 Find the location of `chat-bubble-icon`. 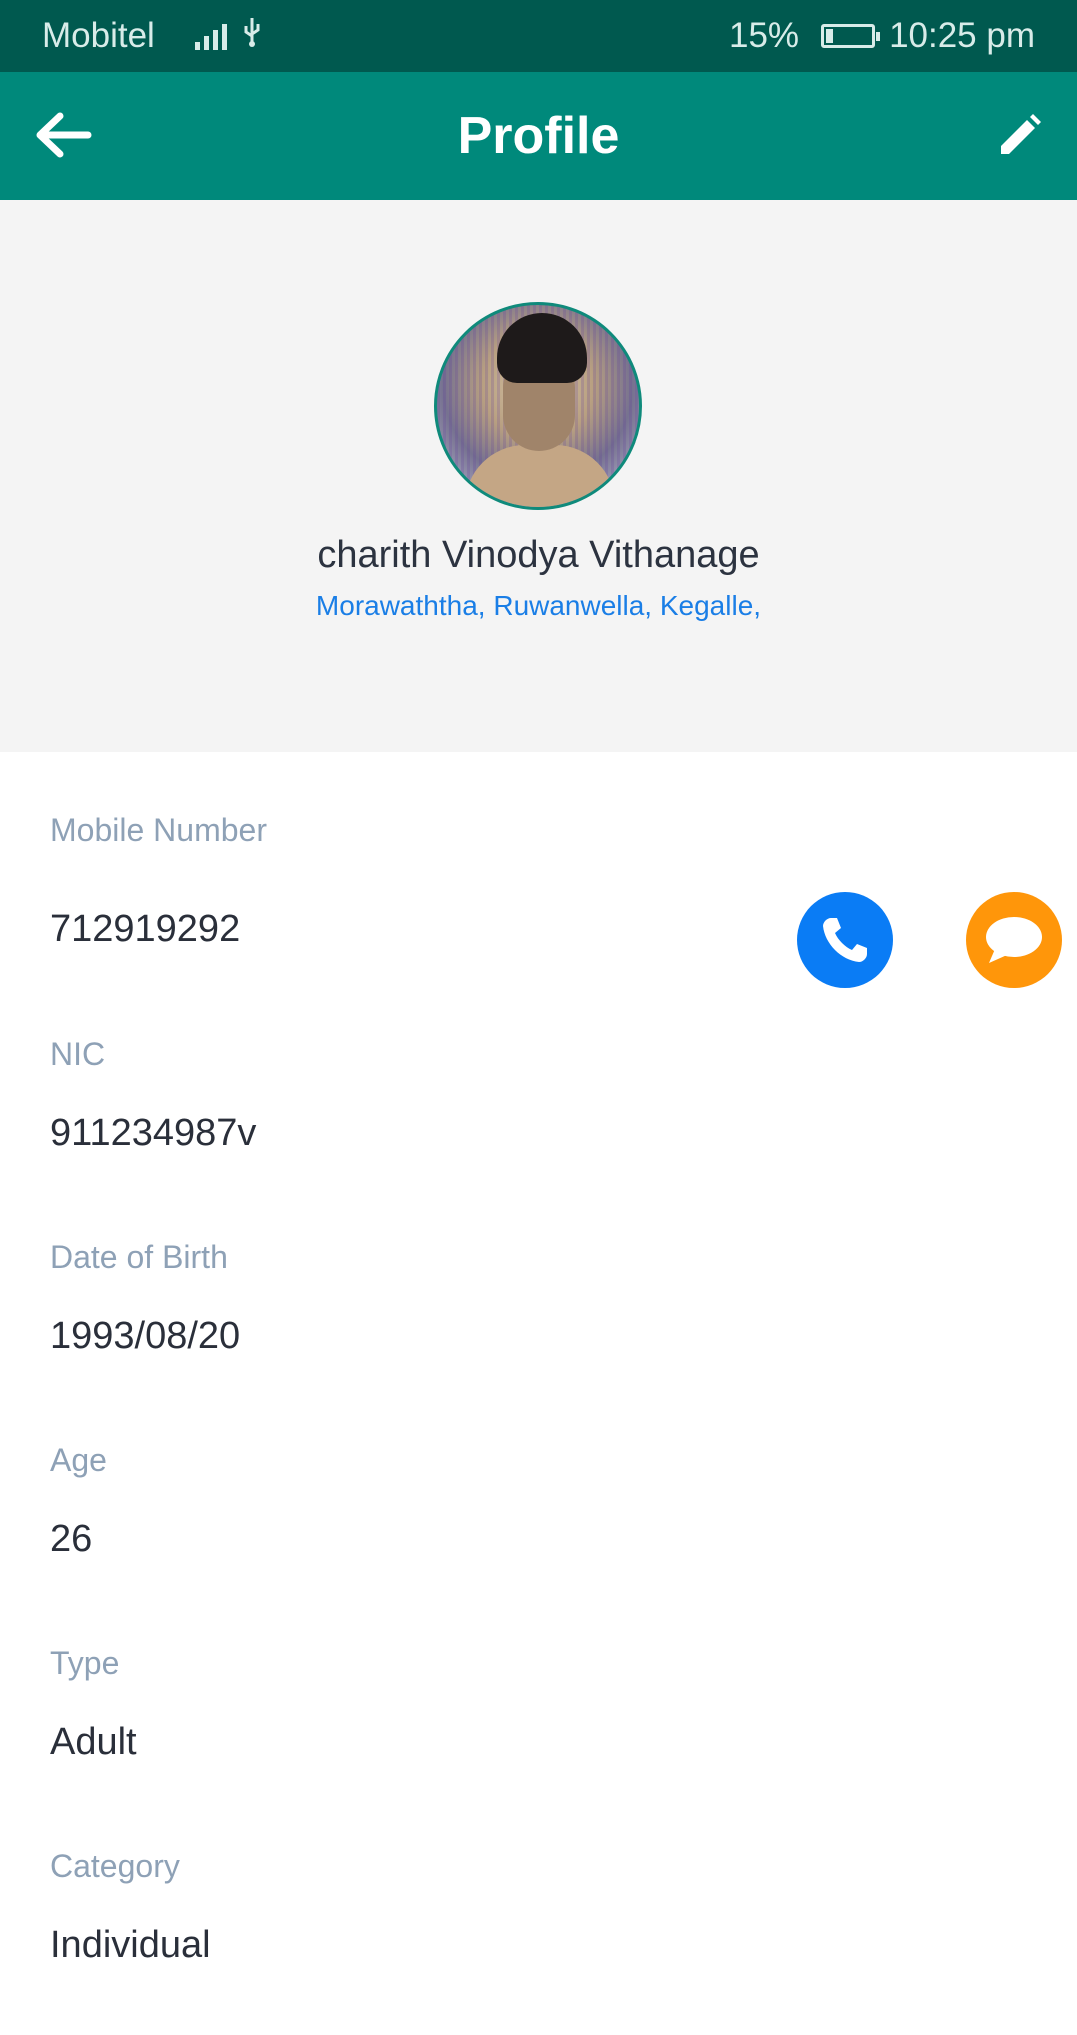

chat-bubble-icon is located at coordinates (1014, 940).